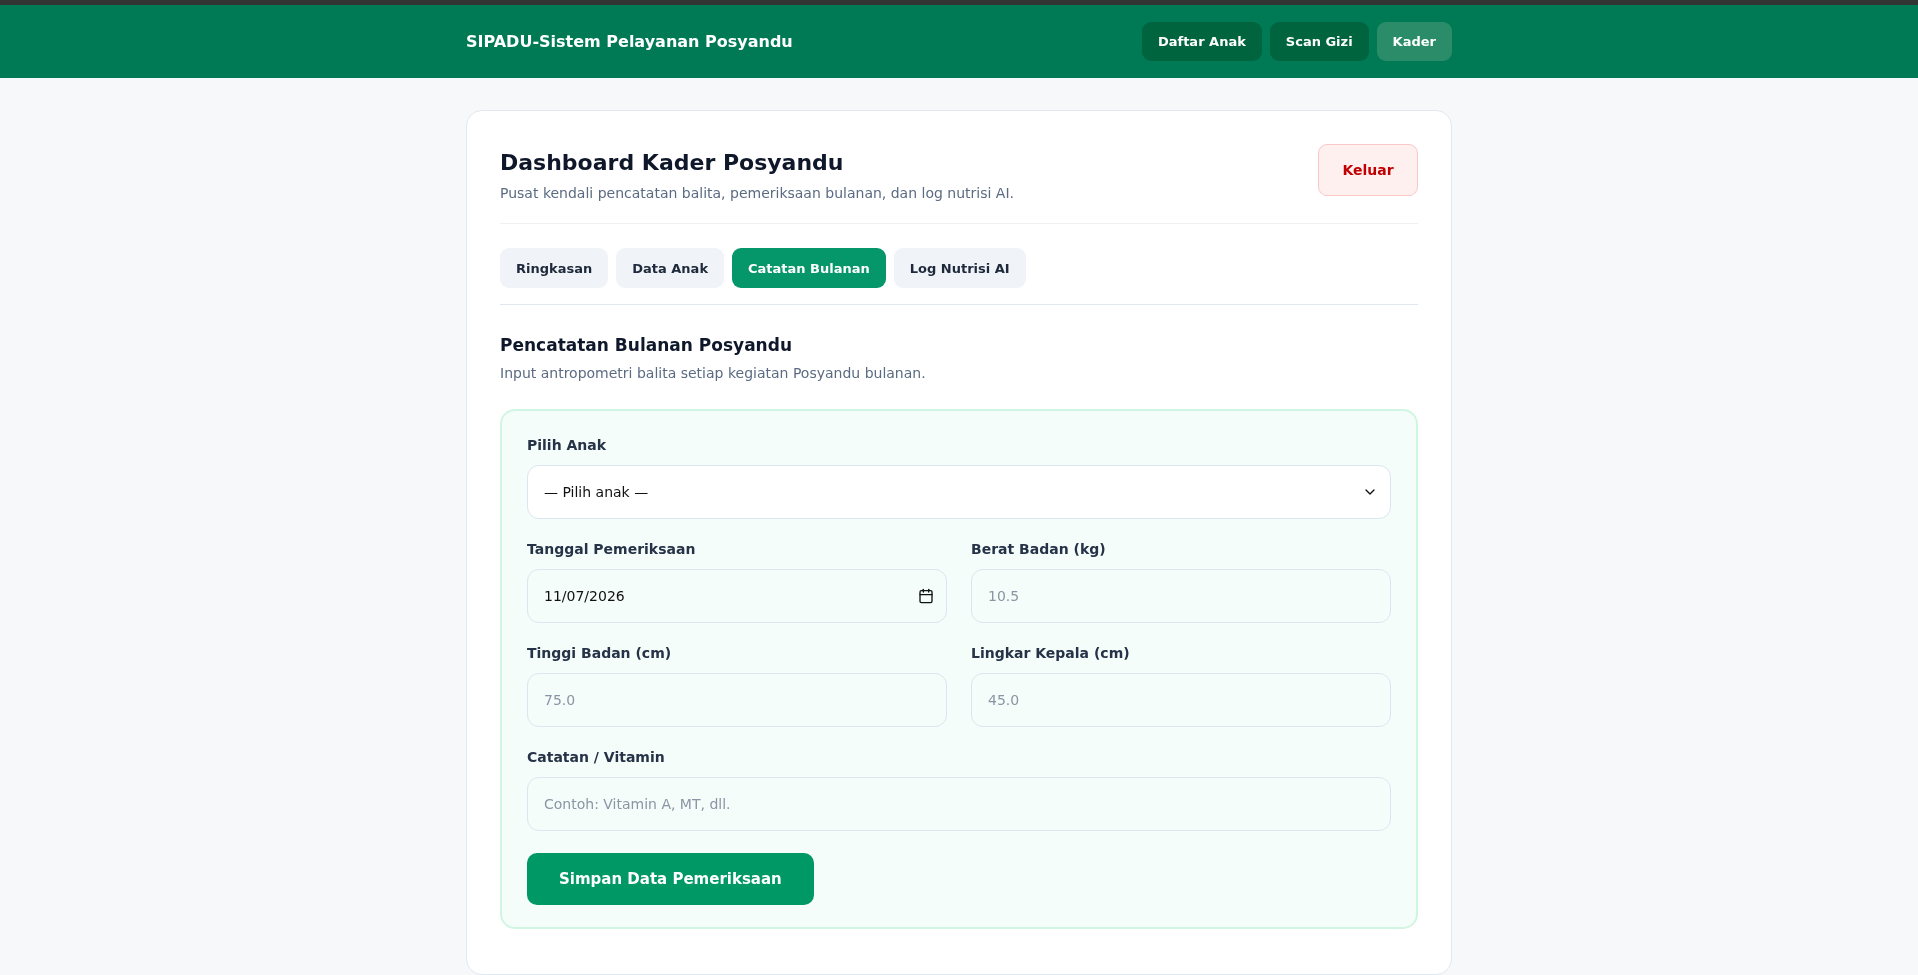  What do you see at coordinates (757, 193) in the screenshot?
I see `page-subtitle: Pusat kendali pencatatan balita, pemeriksaan bulanan, dan log nutrisi AI.` at bounding box center [757, 193].